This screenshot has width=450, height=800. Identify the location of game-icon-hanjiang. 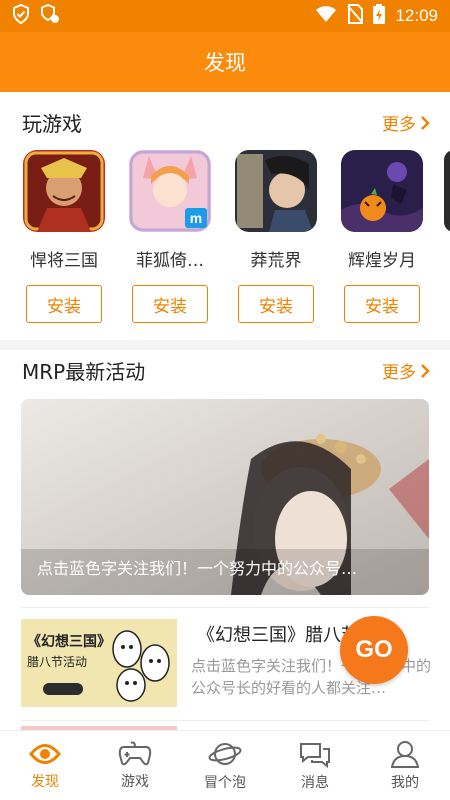
(64, 191).